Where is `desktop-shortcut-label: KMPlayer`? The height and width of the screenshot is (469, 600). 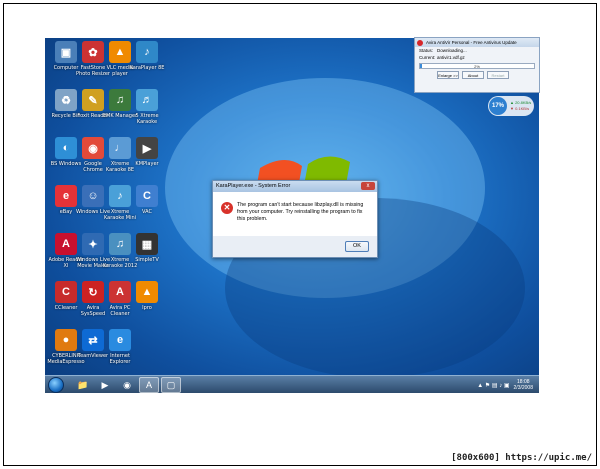 desktop-shortcut-label: KMPlayer is located at coordinates (147, 164).